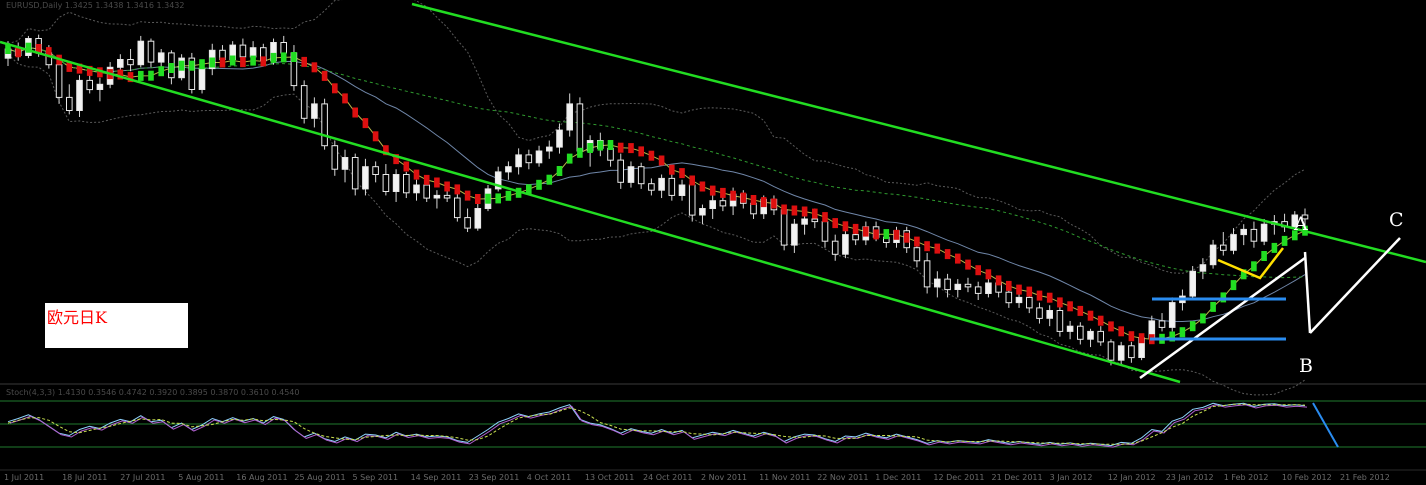  I want to click on stochastic-oscillator, so click(673, 425).